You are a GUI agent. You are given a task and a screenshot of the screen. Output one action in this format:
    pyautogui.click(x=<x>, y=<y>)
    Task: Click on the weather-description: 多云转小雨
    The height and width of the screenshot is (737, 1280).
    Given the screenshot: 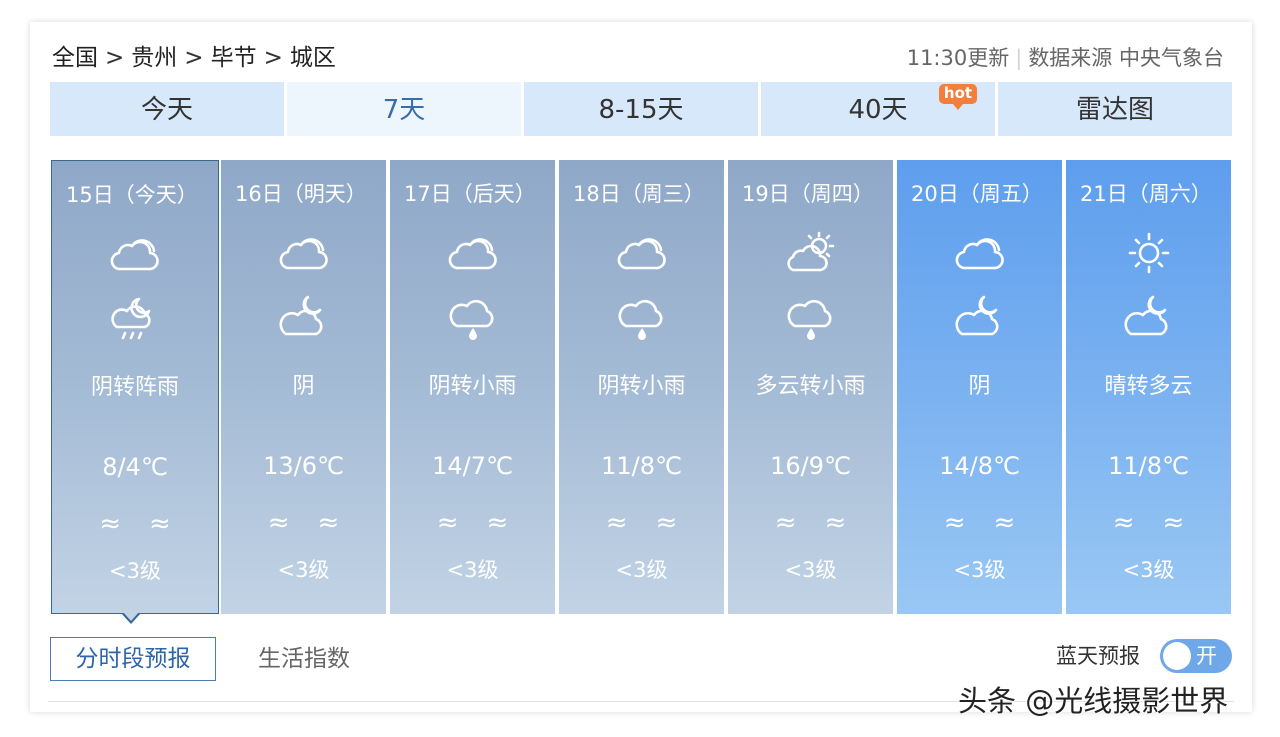 What is the action you would take?
    pyautogui.click(x=810, y=386)
    